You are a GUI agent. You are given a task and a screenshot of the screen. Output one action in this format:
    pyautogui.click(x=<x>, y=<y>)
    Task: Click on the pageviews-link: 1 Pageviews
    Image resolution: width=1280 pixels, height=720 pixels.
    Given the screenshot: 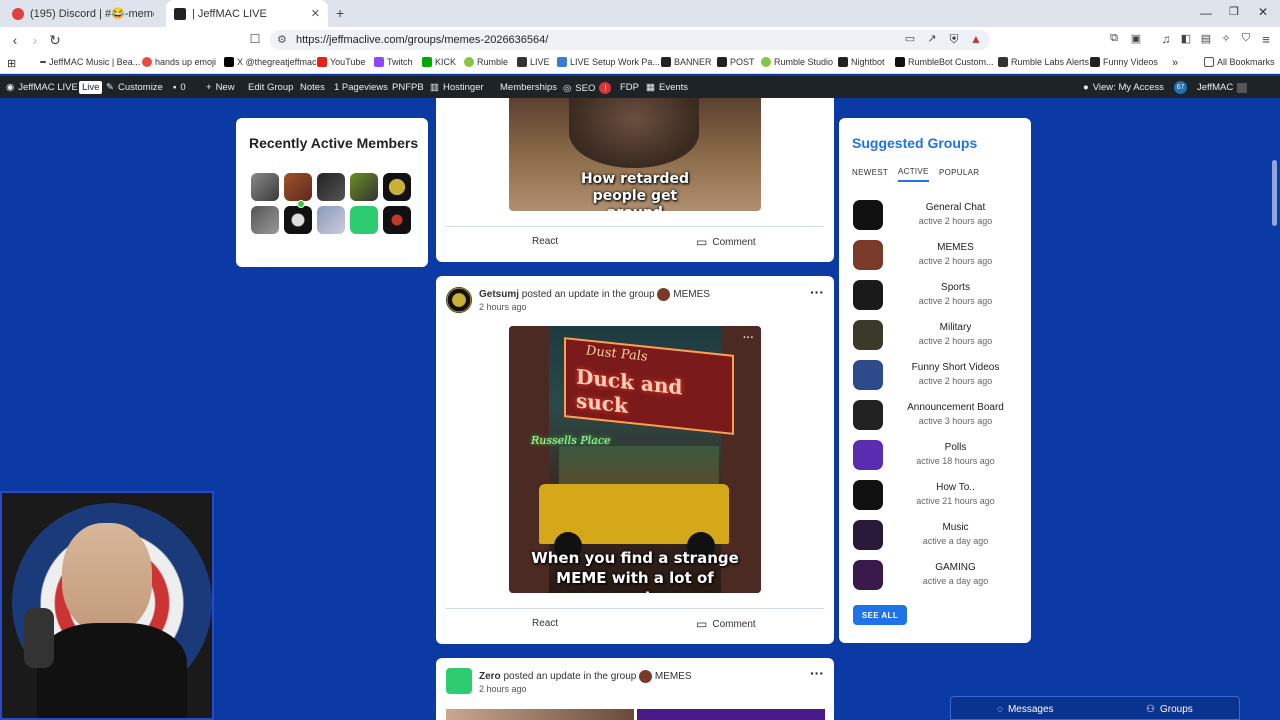 What is the action you would take?
    pyautogui.click(x=361, y=87)
    